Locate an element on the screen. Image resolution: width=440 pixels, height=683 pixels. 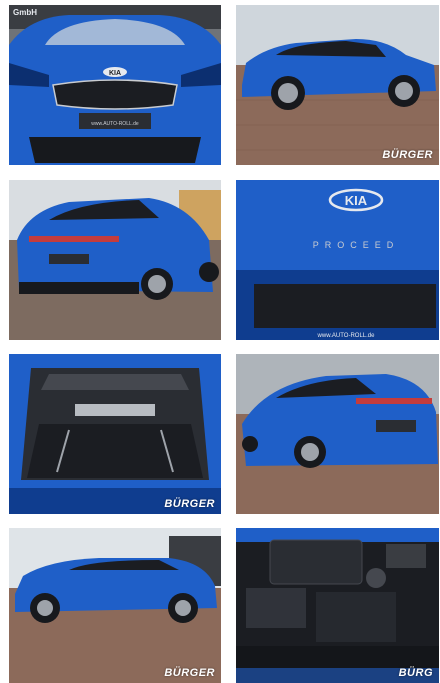
photo-trunk: BÜRGER is located at coordinates (115, 434).